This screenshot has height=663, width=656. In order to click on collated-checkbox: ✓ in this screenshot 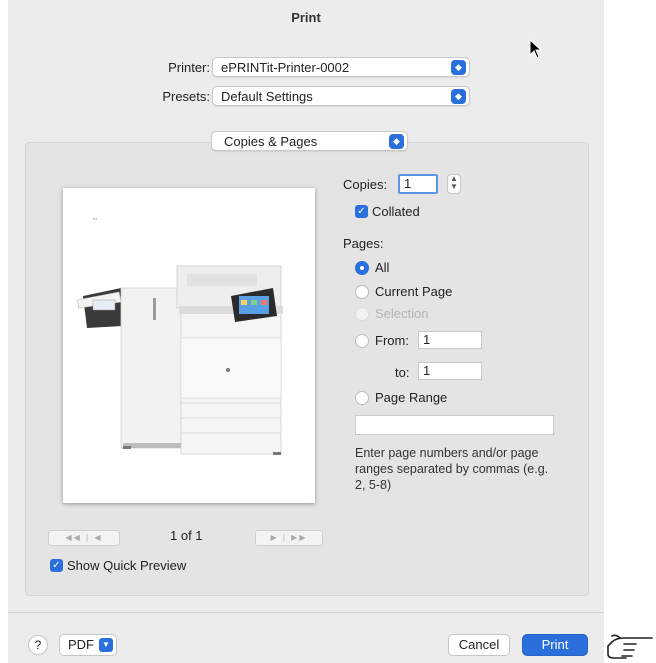, I will do `click(361, 211)`.